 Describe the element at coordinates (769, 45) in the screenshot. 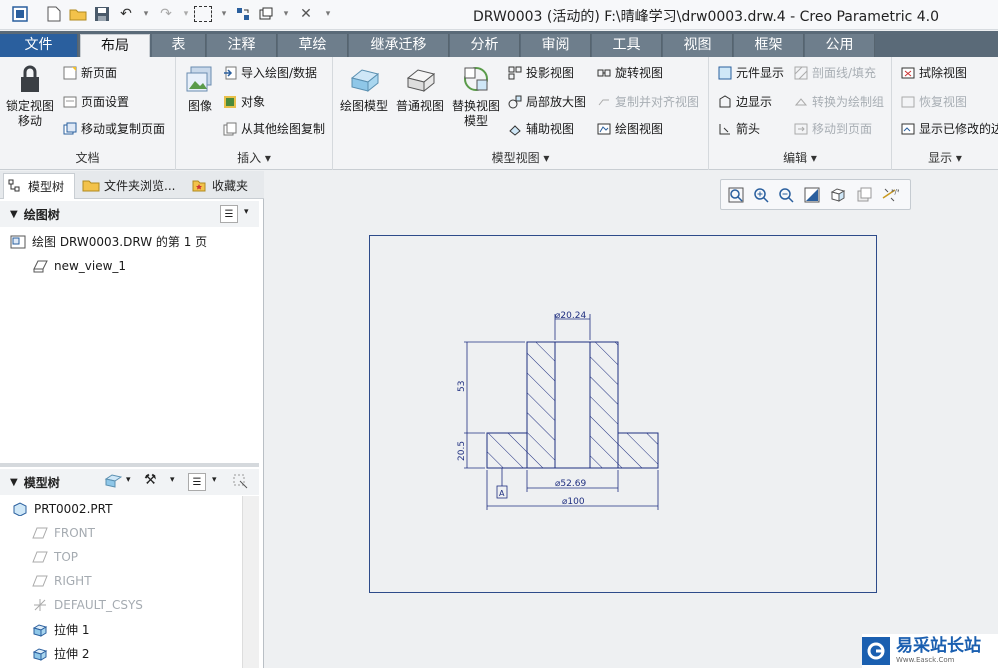

I see `tab-framework: 框架` at that location.